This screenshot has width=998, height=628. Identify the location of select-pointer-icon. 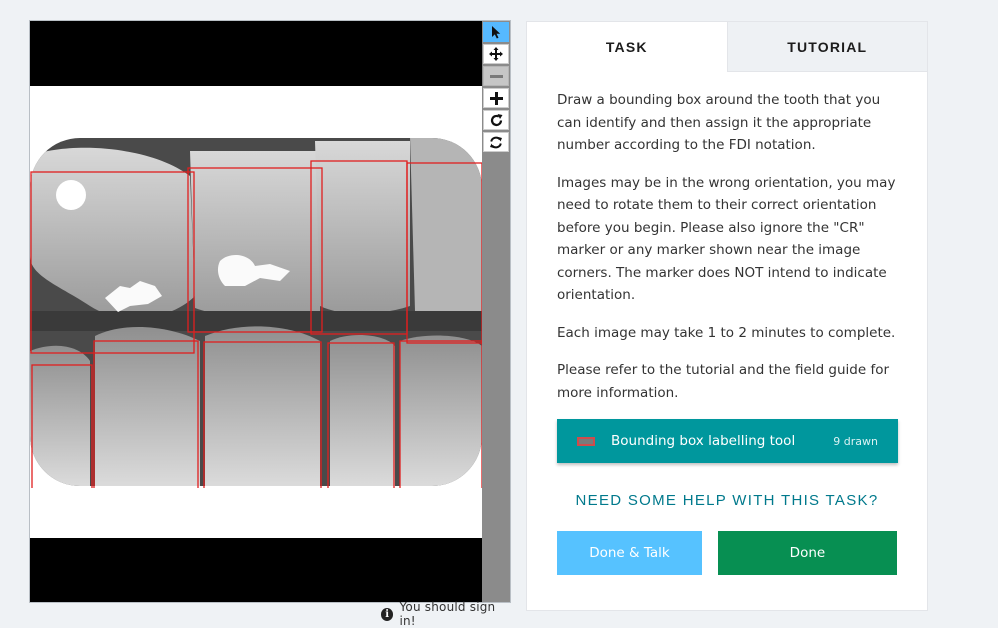
(496, 32).